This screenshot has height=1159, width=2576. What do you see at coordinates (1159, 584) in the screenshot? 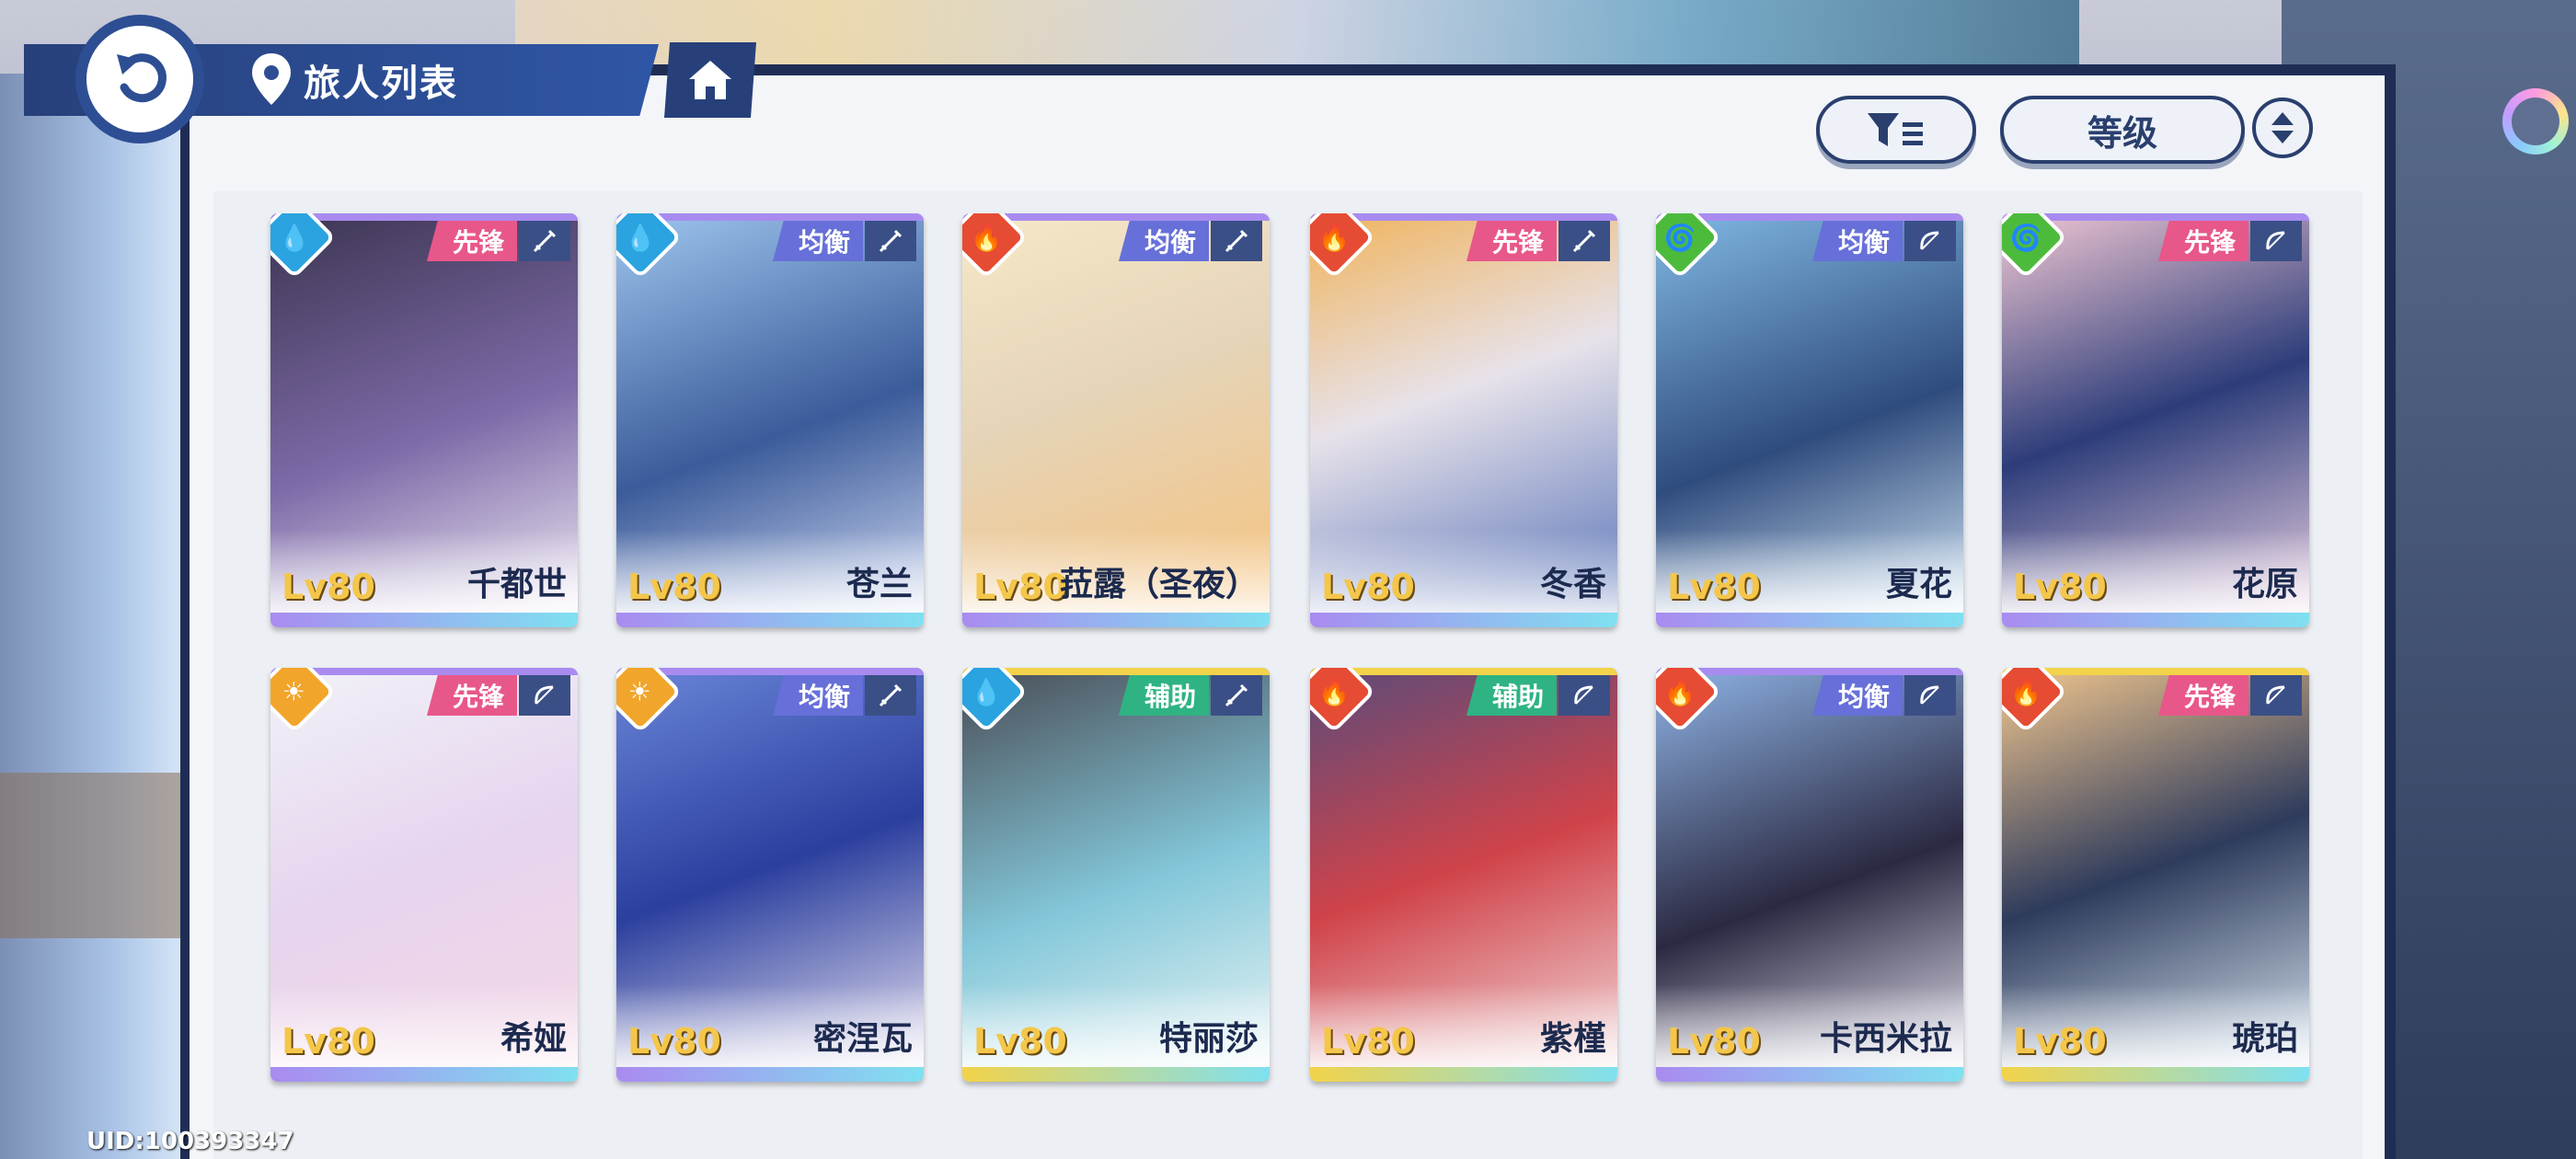
I see `character-name: 菈露（圣夜）` at bounding box center [1159, 584].